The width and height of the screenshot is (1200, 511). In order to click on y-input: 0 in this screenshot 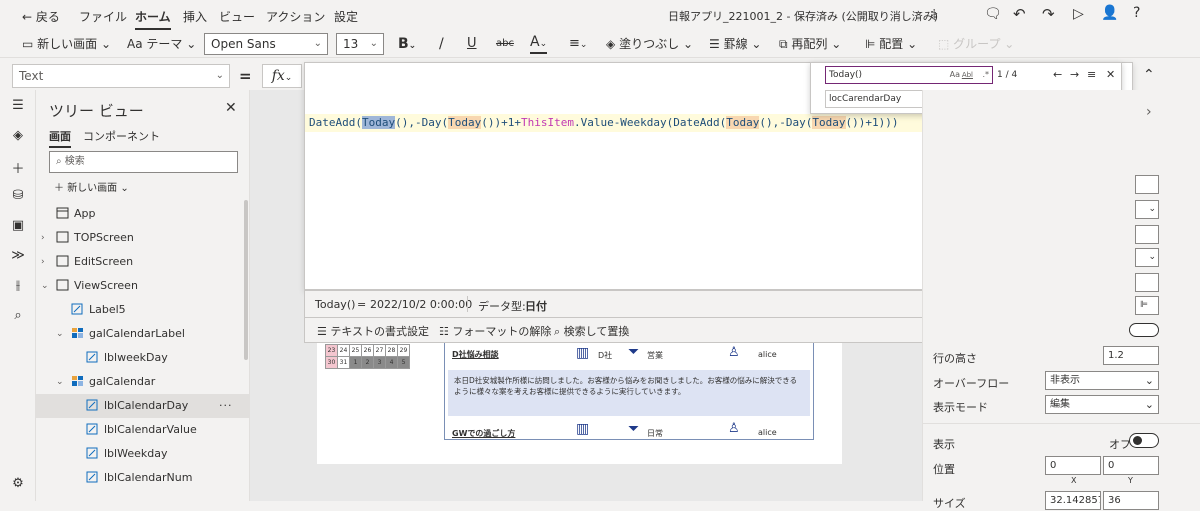, I will do `click(1131, 465)`.